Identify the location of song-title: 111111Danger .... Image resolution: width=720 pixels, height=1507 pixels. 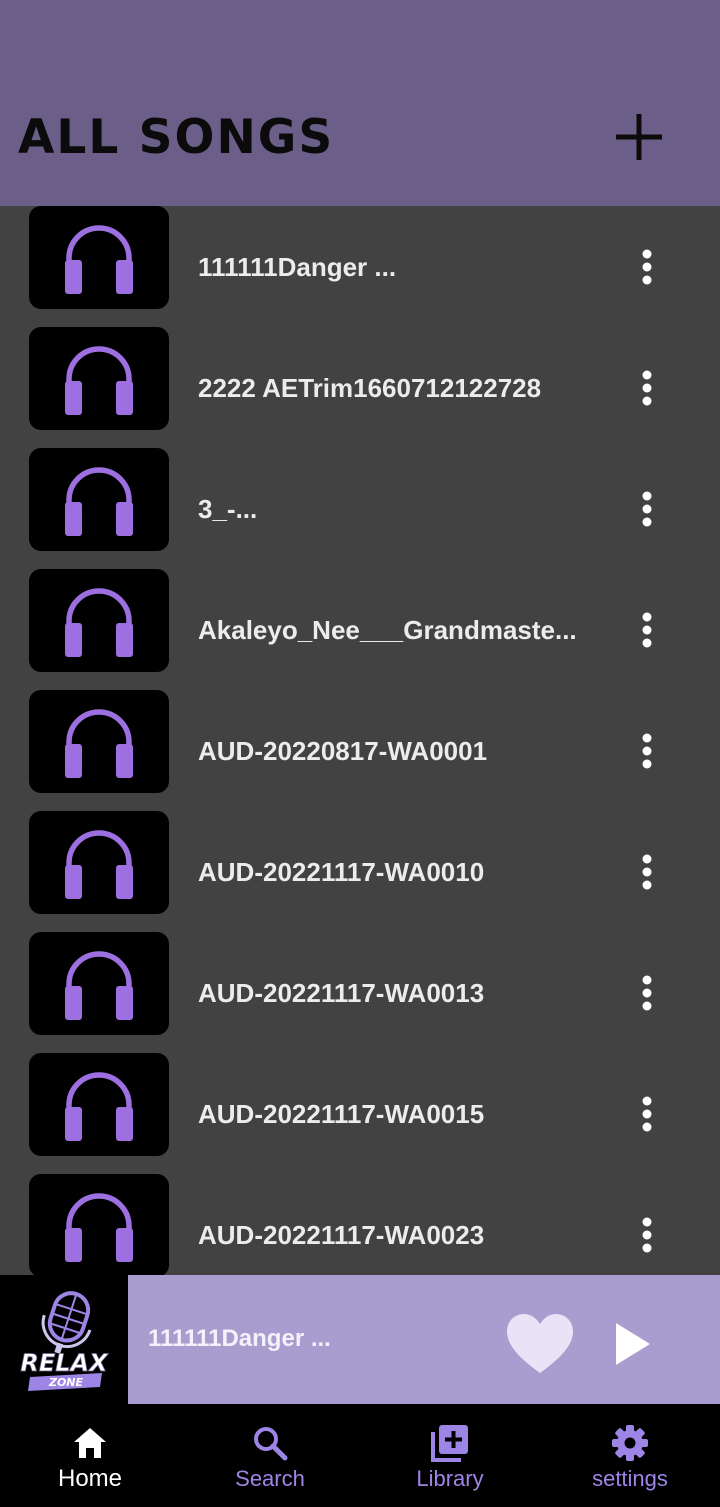
(297, 266).